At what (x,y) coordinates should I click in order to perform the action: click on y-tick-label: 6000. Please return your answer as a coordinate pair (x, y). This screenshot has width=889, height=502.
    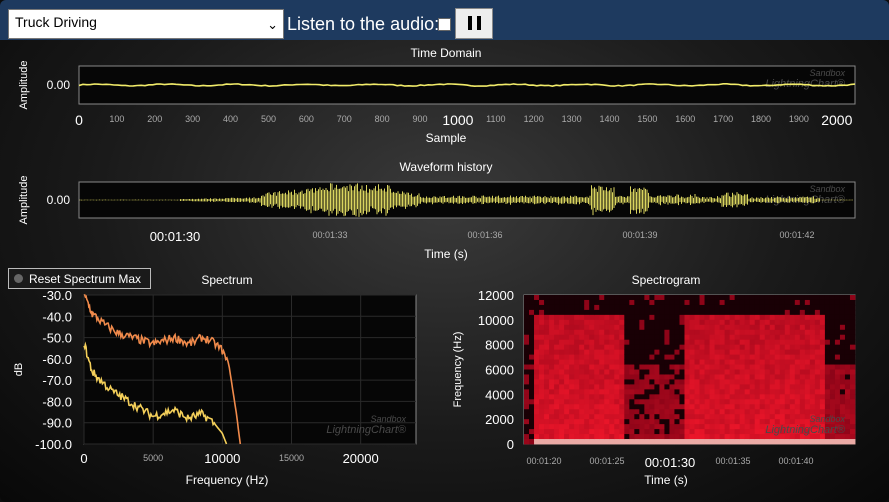
    Looking at the image, I should click on (499, 370).